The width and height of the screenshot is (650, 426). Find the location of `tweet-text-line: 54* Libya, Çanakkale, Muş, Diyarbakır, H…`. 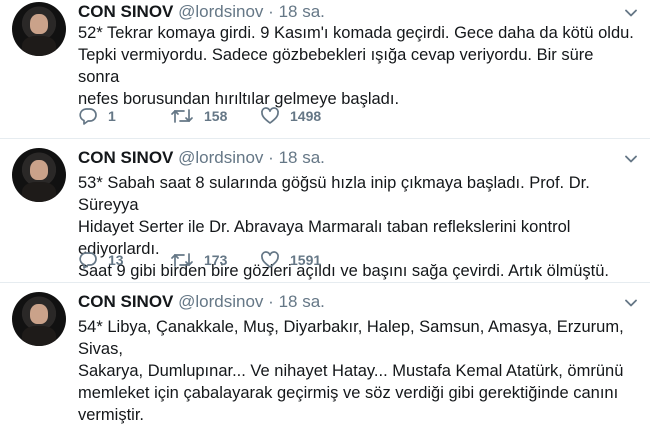

tweet-text-line: 54* Libya, Çanakkale, Muş, Diyarbakır, H… is located at coordinates (351, 338).